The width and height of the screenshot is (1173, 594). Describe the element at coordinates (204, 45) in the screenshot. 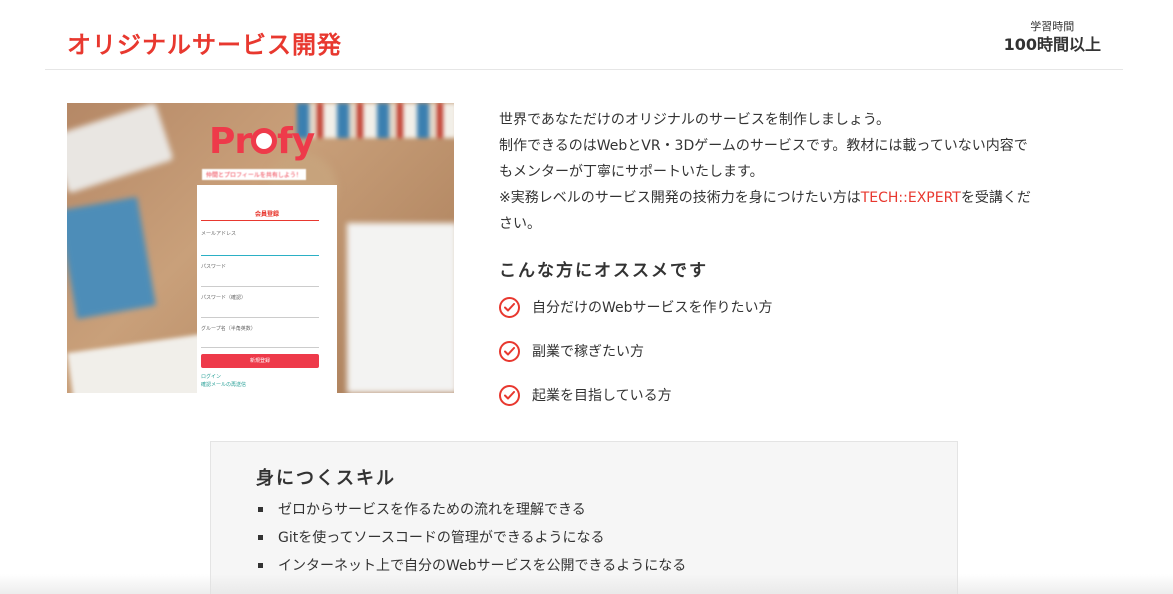

I see `page-title: オリジナルサービス開発` at that location.